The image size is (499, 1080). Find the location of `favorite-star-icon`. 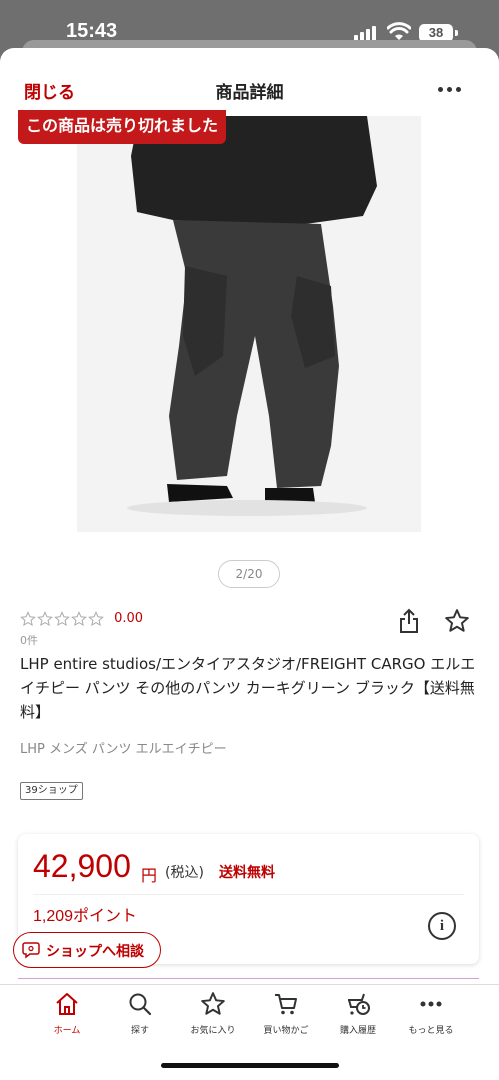

favorite-star-icon is located at coordinates (457, 621).